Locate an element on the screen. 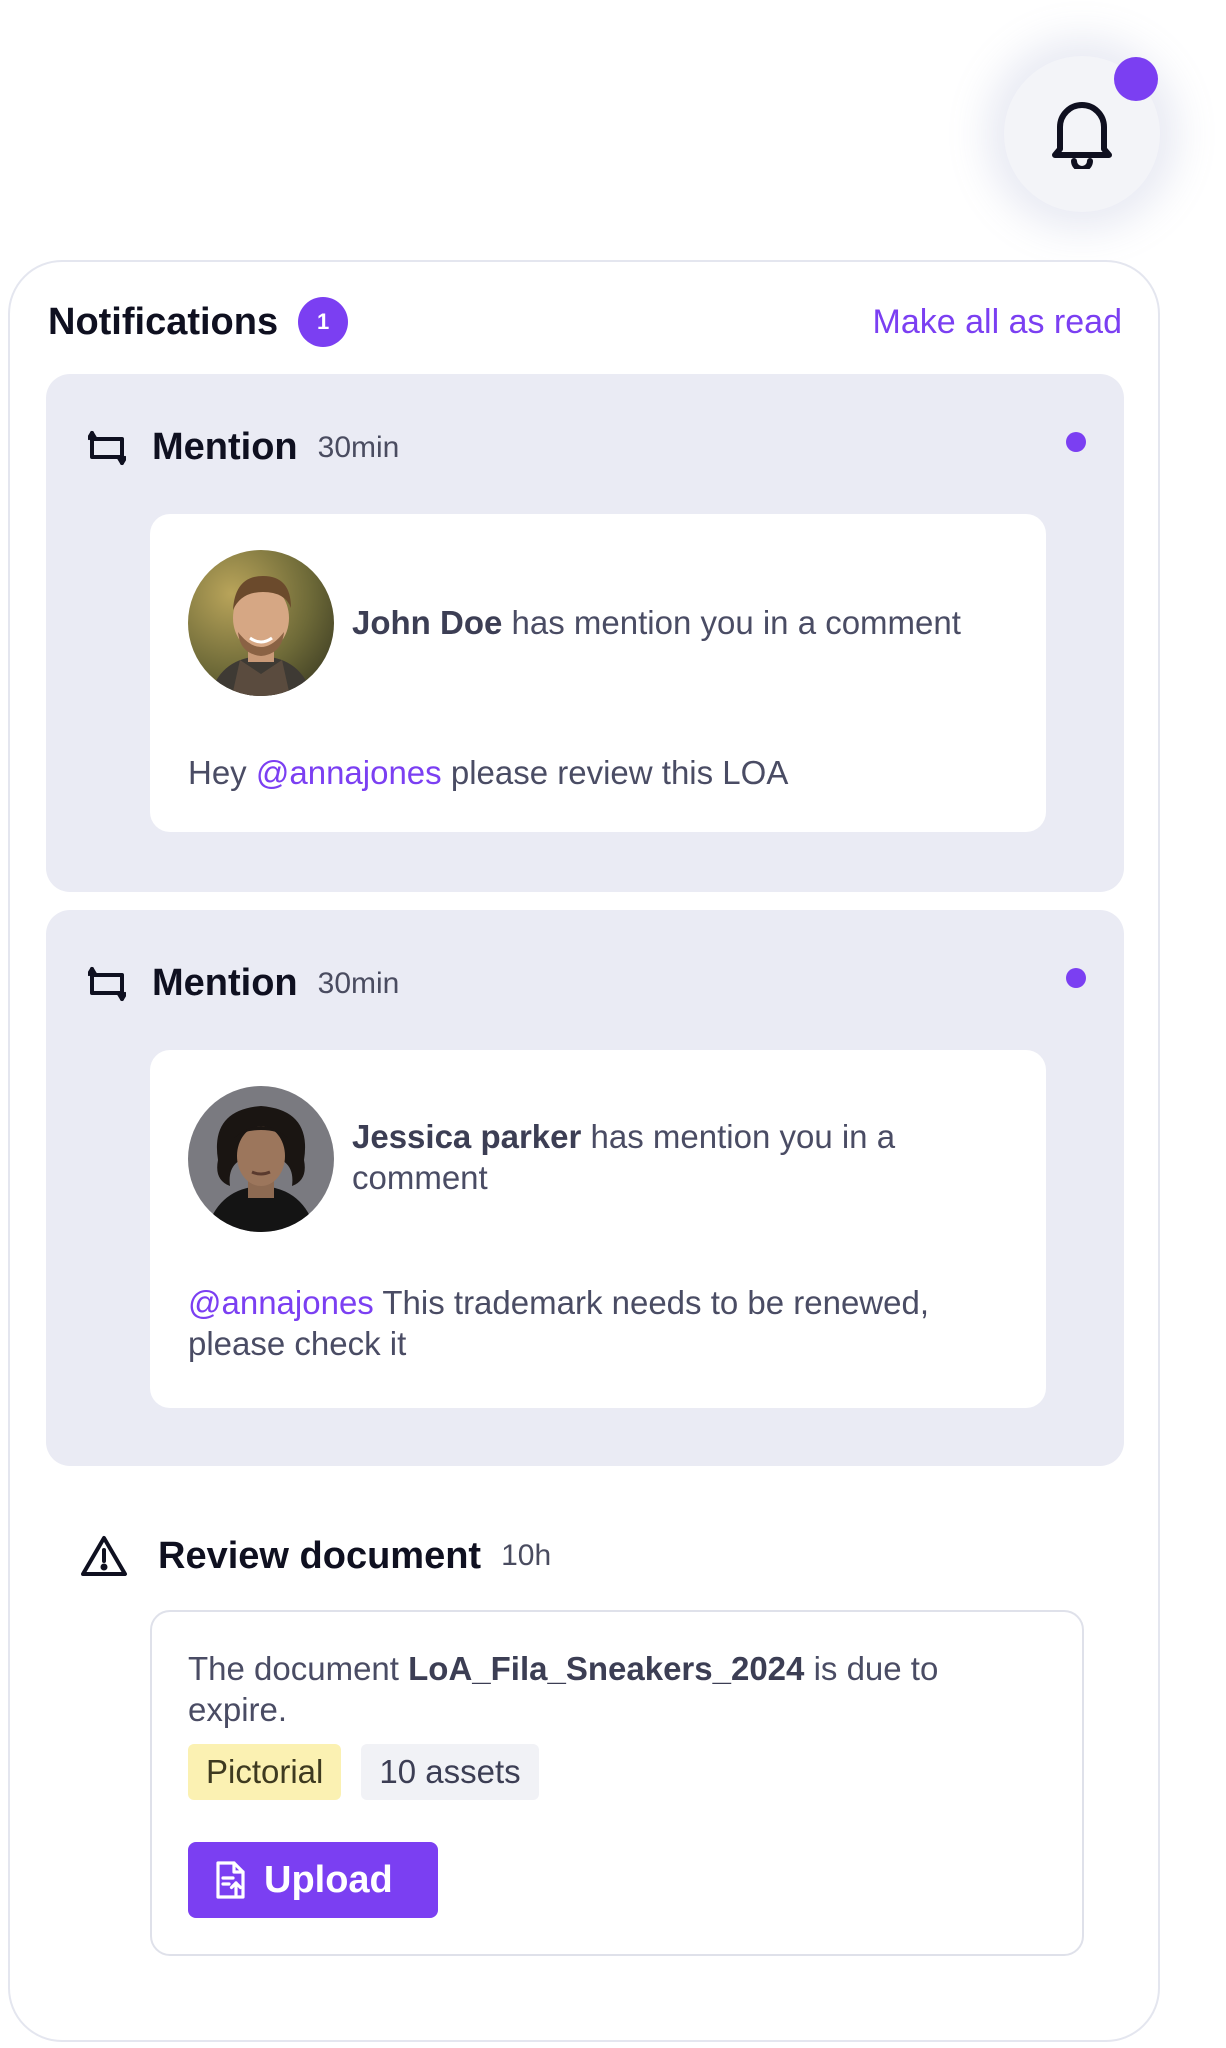  notification-type: Review document is located at coordinates (320, 1555).